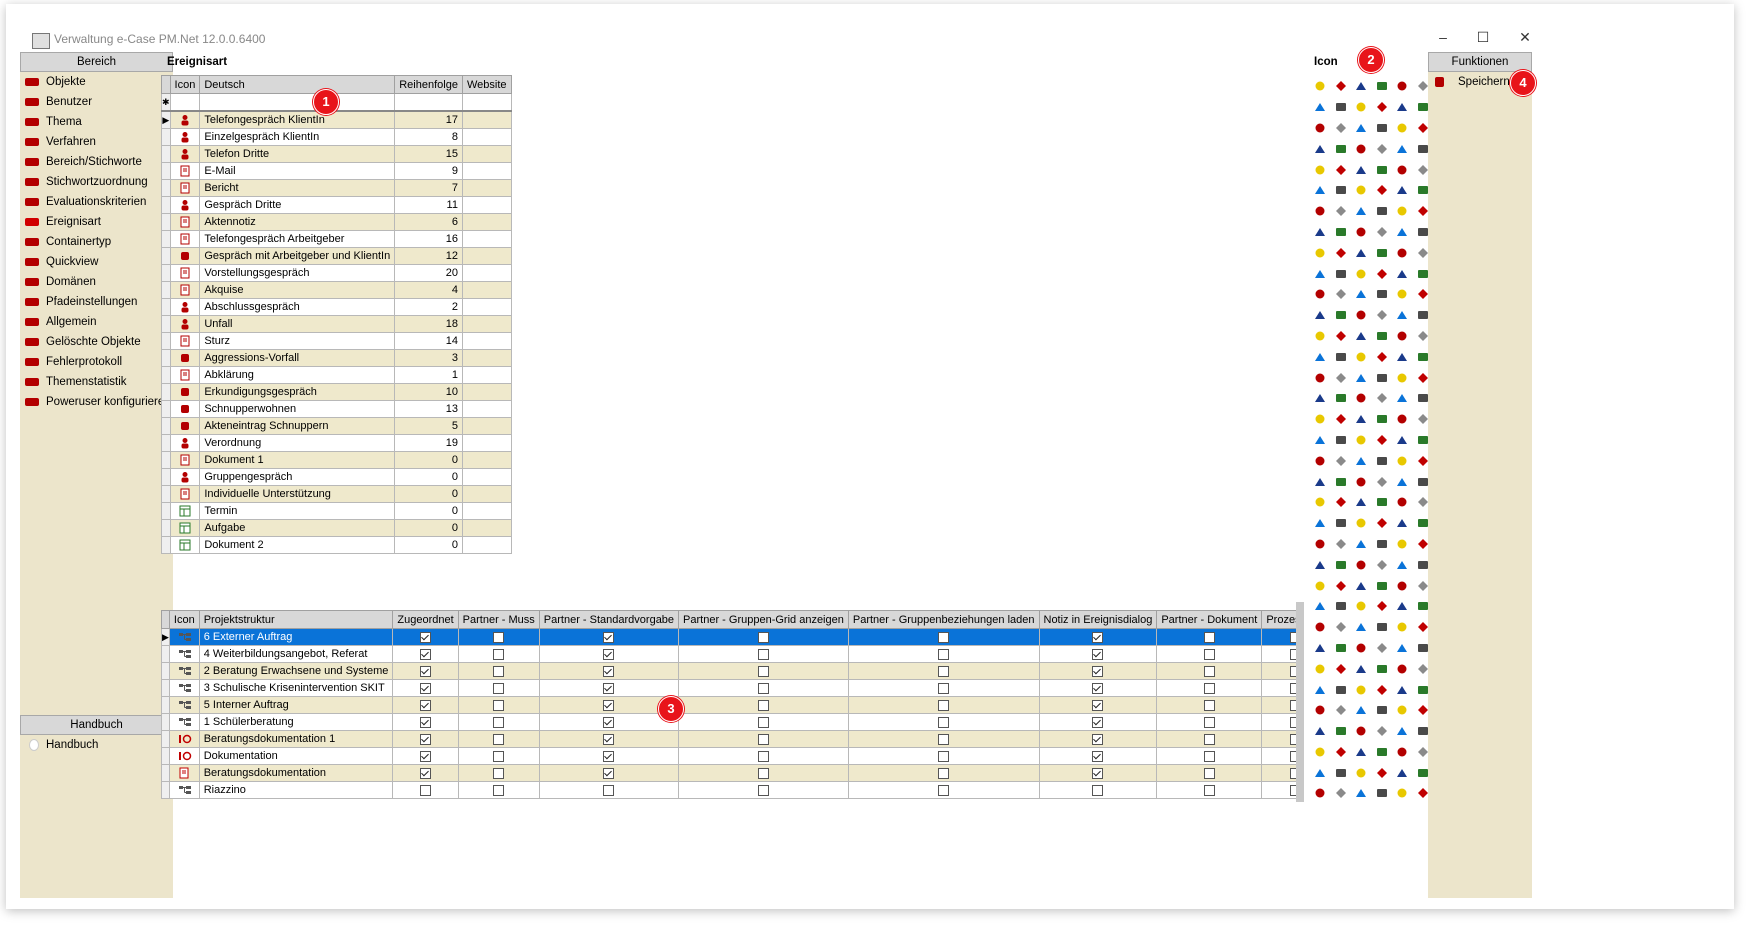  What do you see at coordinates (96, 262) in the screenshot?
I see `nav-item-quickview: Quickview` at bounding box center [96, 262].